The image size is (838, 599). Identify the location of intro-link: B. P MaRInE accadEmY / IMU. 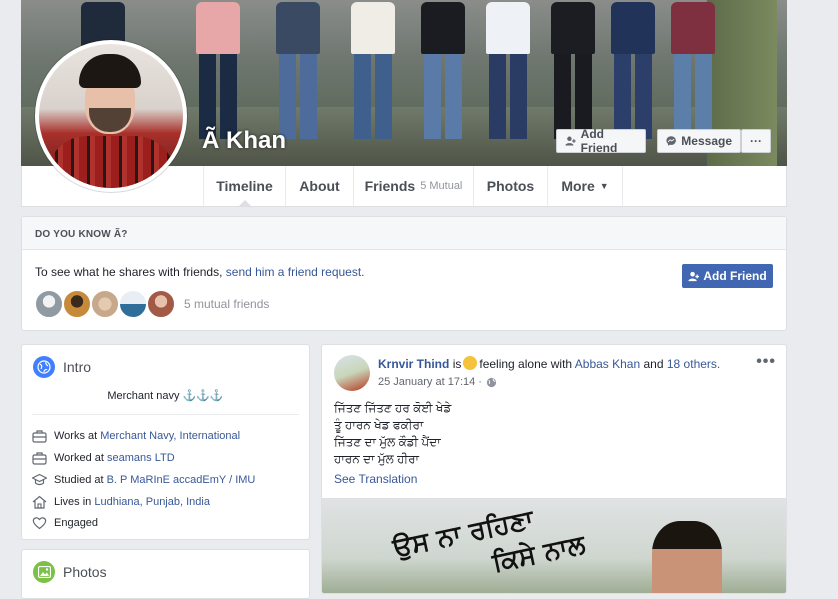
(181, 480).